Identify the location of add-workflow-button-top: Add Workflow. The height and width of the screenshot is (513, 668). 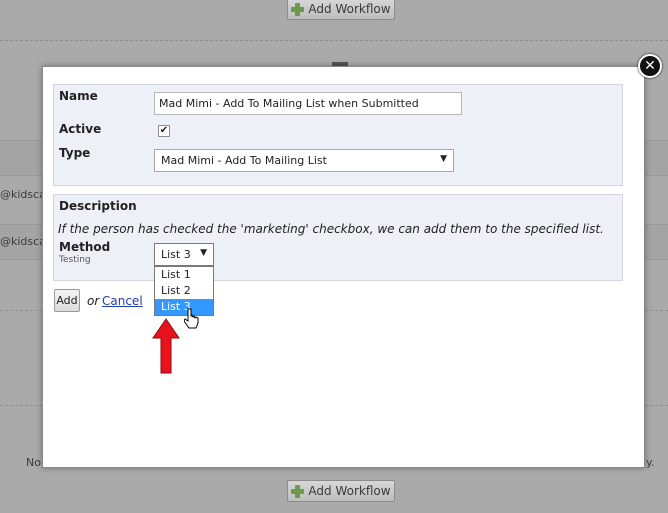
(341, 10).